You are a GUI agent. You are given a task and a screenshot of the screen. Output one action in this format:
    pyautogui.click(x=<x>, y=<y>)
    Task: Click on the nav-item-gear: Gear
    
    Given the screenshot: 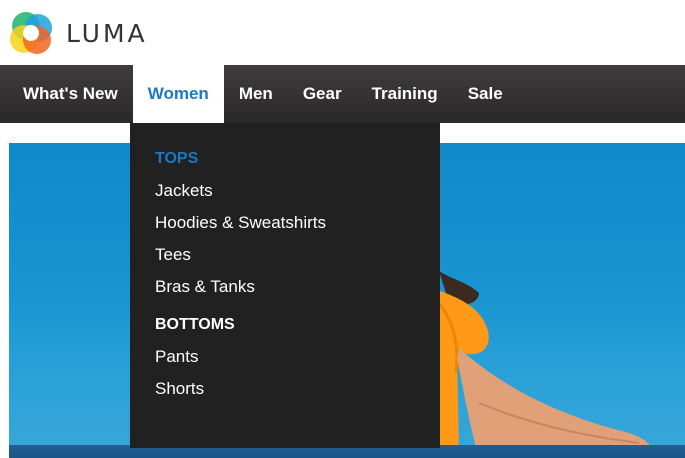 What is the action you would take?
    pyautogui.click(x=322, y=94)
    